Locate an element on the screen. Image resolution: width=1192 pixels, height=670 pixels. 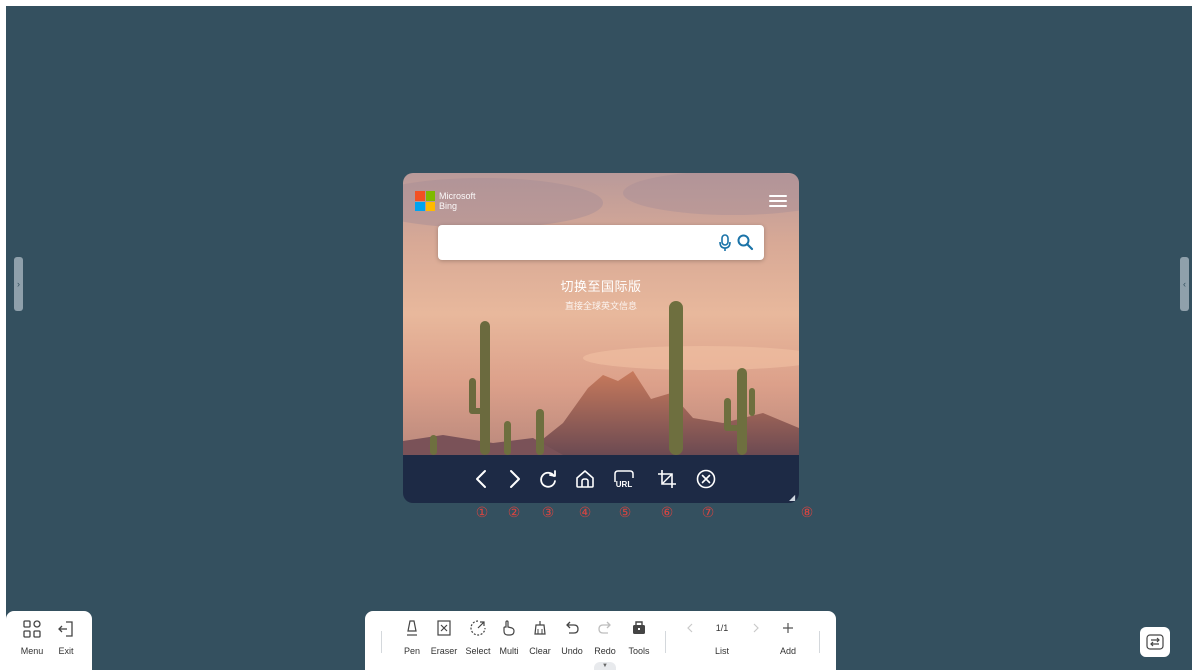
clear-label: Clear is located at coordinates (540, 651).